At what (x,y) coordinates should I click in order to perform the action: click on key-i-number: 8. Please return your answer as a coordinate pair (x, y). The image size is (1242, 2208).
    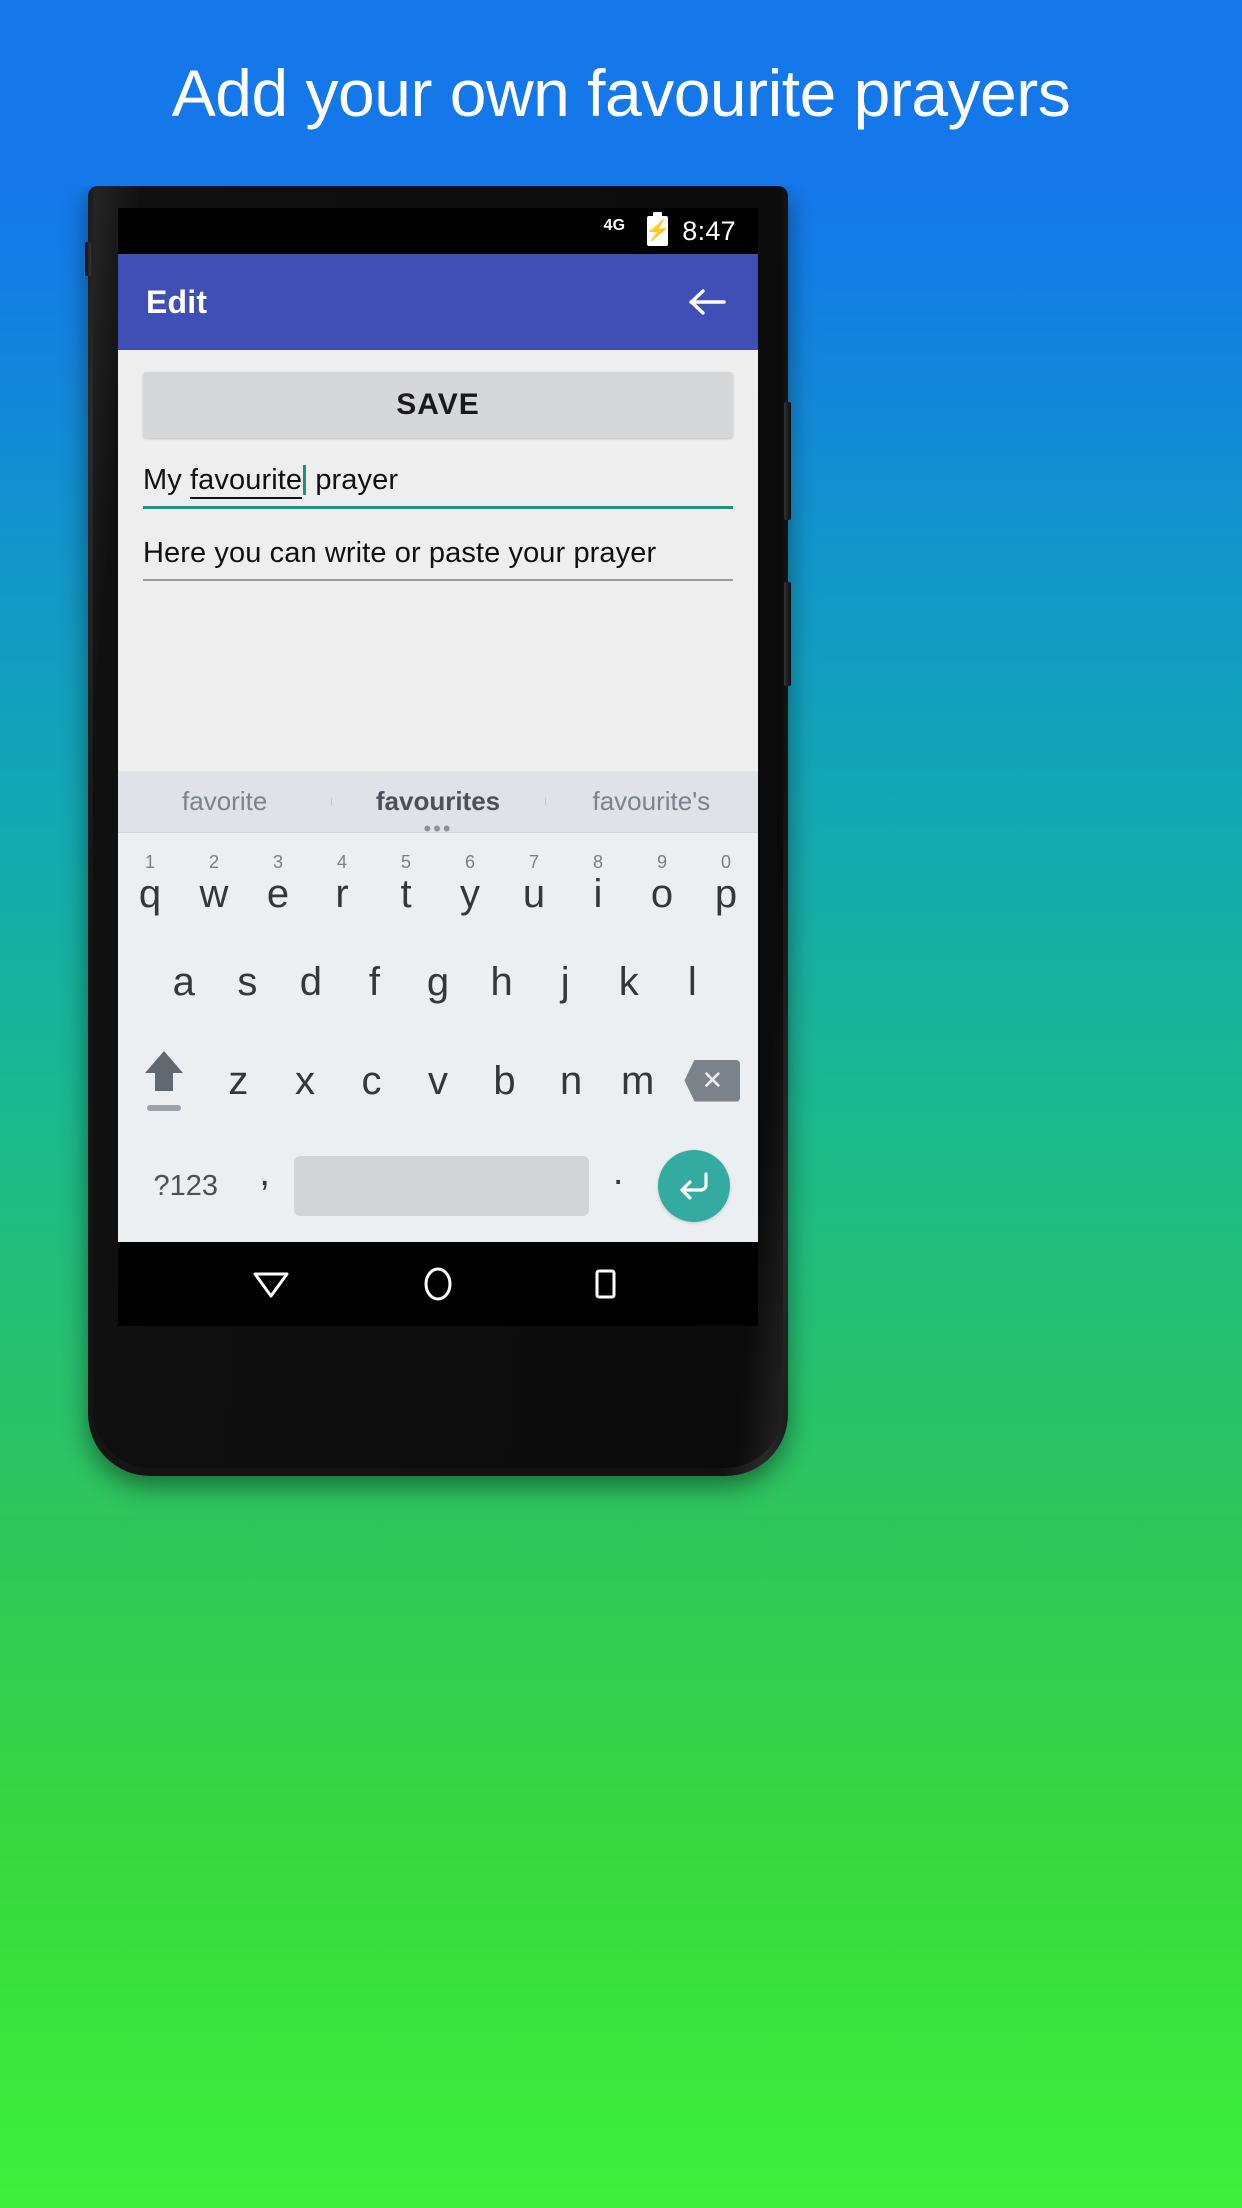
    Looking at the image, I should click on (597, 861).